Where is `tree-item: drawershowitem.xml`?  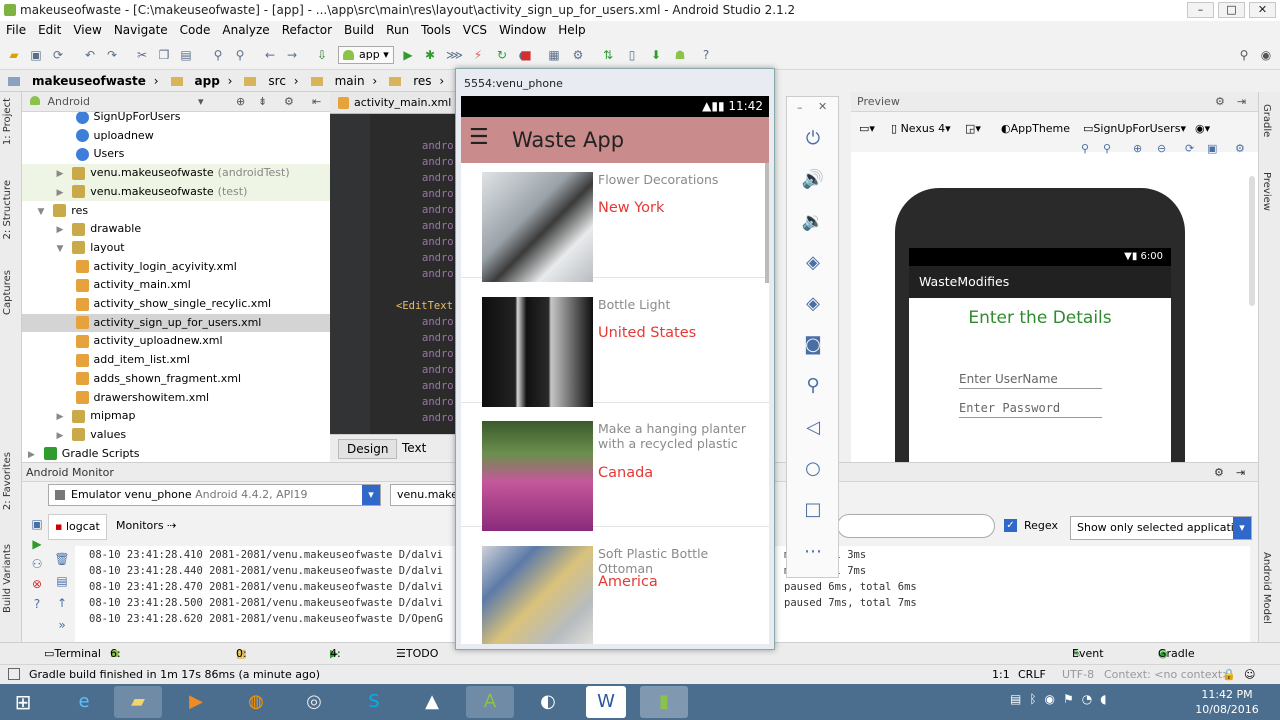
tree-item: drawershowitem.xml is located at coordinates (176, 398).